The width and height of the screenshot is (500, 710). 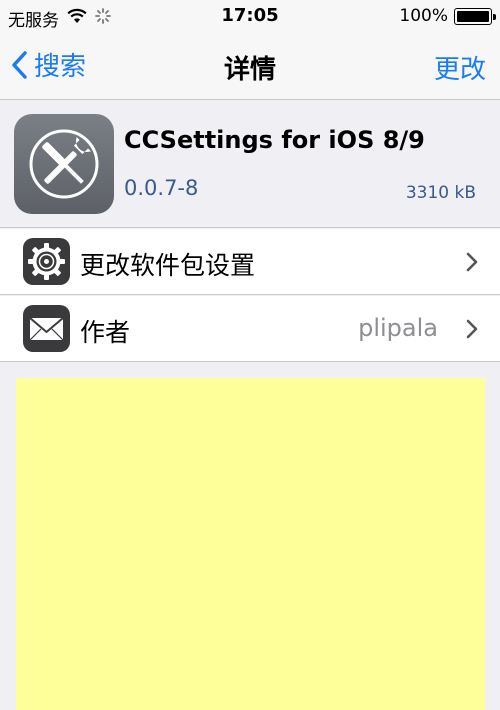 I want to click on back-button-label: 搜索, so click(x=60, y=67).